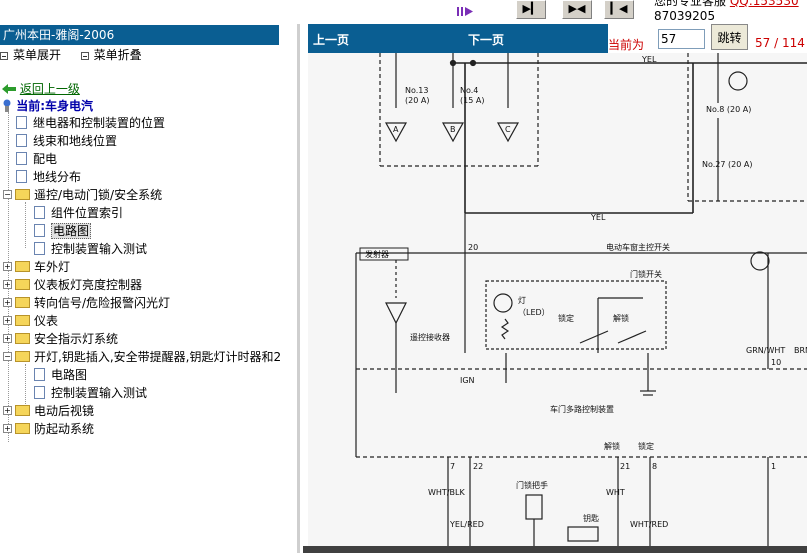  Describe the element at coordinates (30, 106) in the screenshot. I see `current-prefix: 当前:` at that location.